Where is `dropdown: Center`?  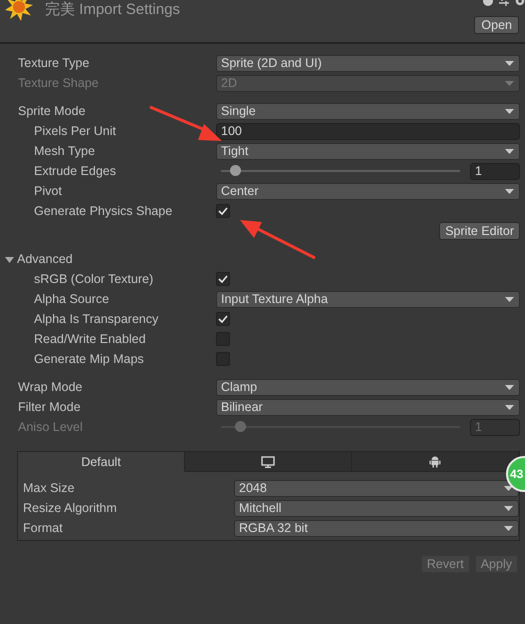 dropdown: Center is located at coordinates (368, 191).